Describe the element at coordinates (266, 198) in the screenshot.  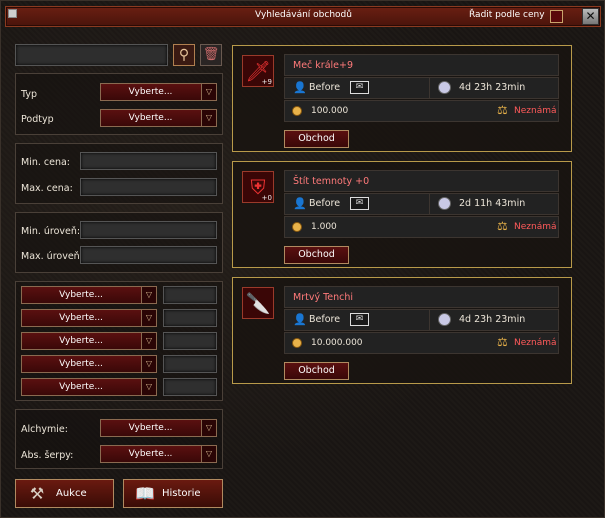
I see `item-upgrade-badge: +0` at that location.